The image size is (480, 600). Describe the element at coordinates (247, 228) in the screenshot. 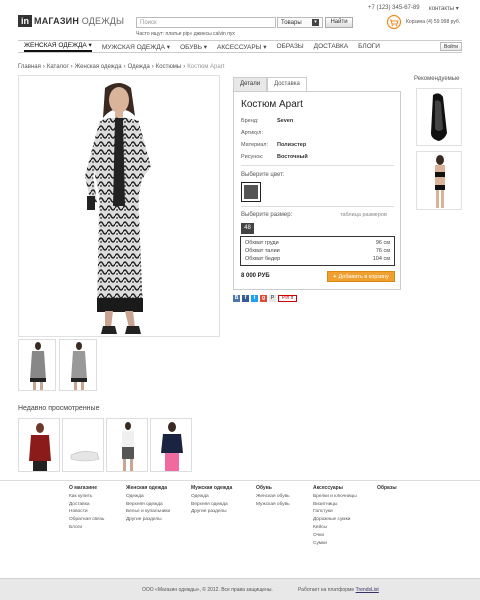

I see `size-option: 48` at that location.